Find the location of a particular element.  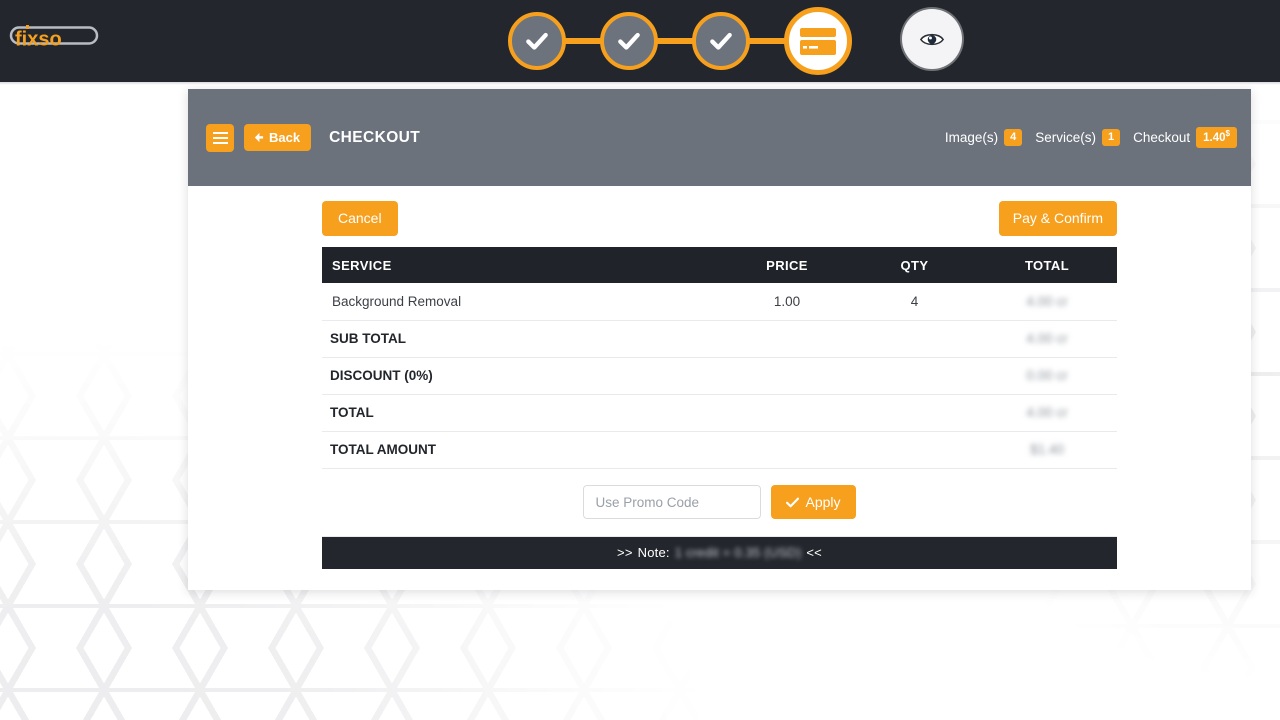

cancel-button: Cancel is located at coordinates (360, 218).